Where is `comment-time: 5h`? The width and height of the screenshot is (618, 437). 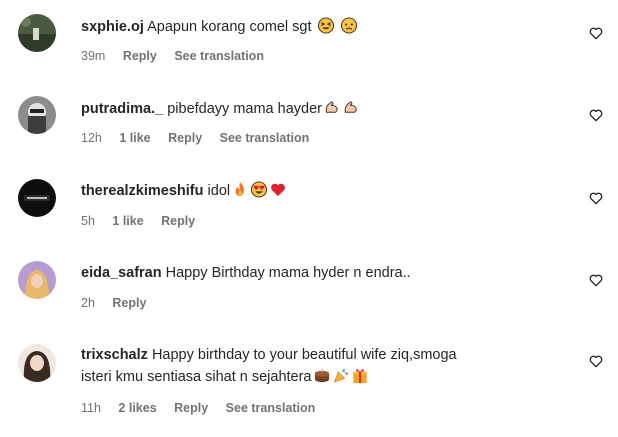 comment-time: 5h is located at coordinates (88, 221).